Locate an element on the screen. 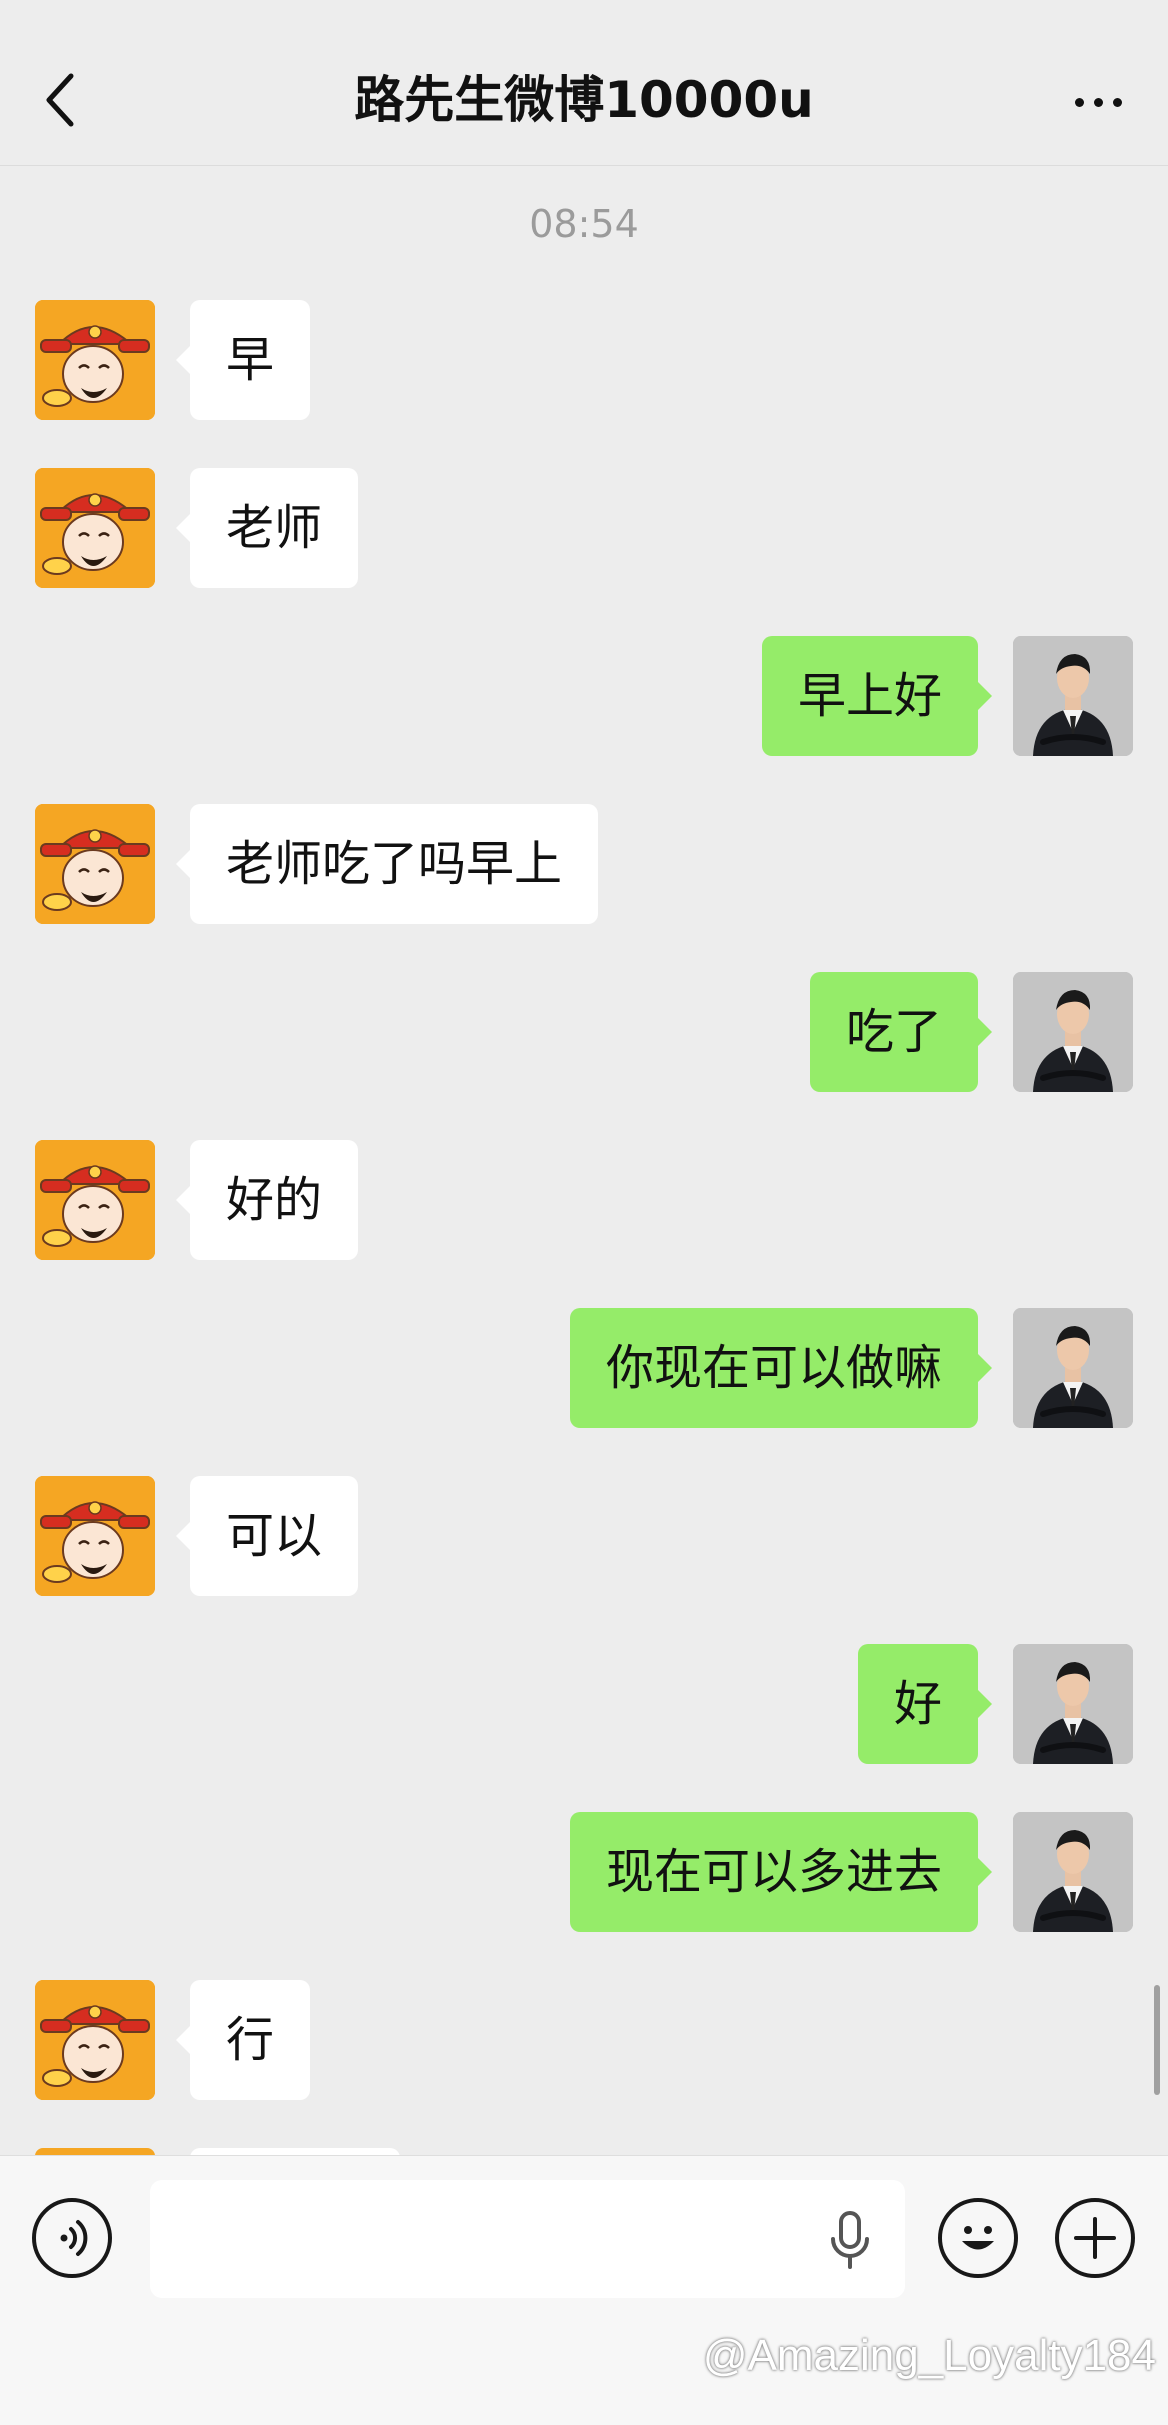  plus-button is located at coordinates (1095, 2238).